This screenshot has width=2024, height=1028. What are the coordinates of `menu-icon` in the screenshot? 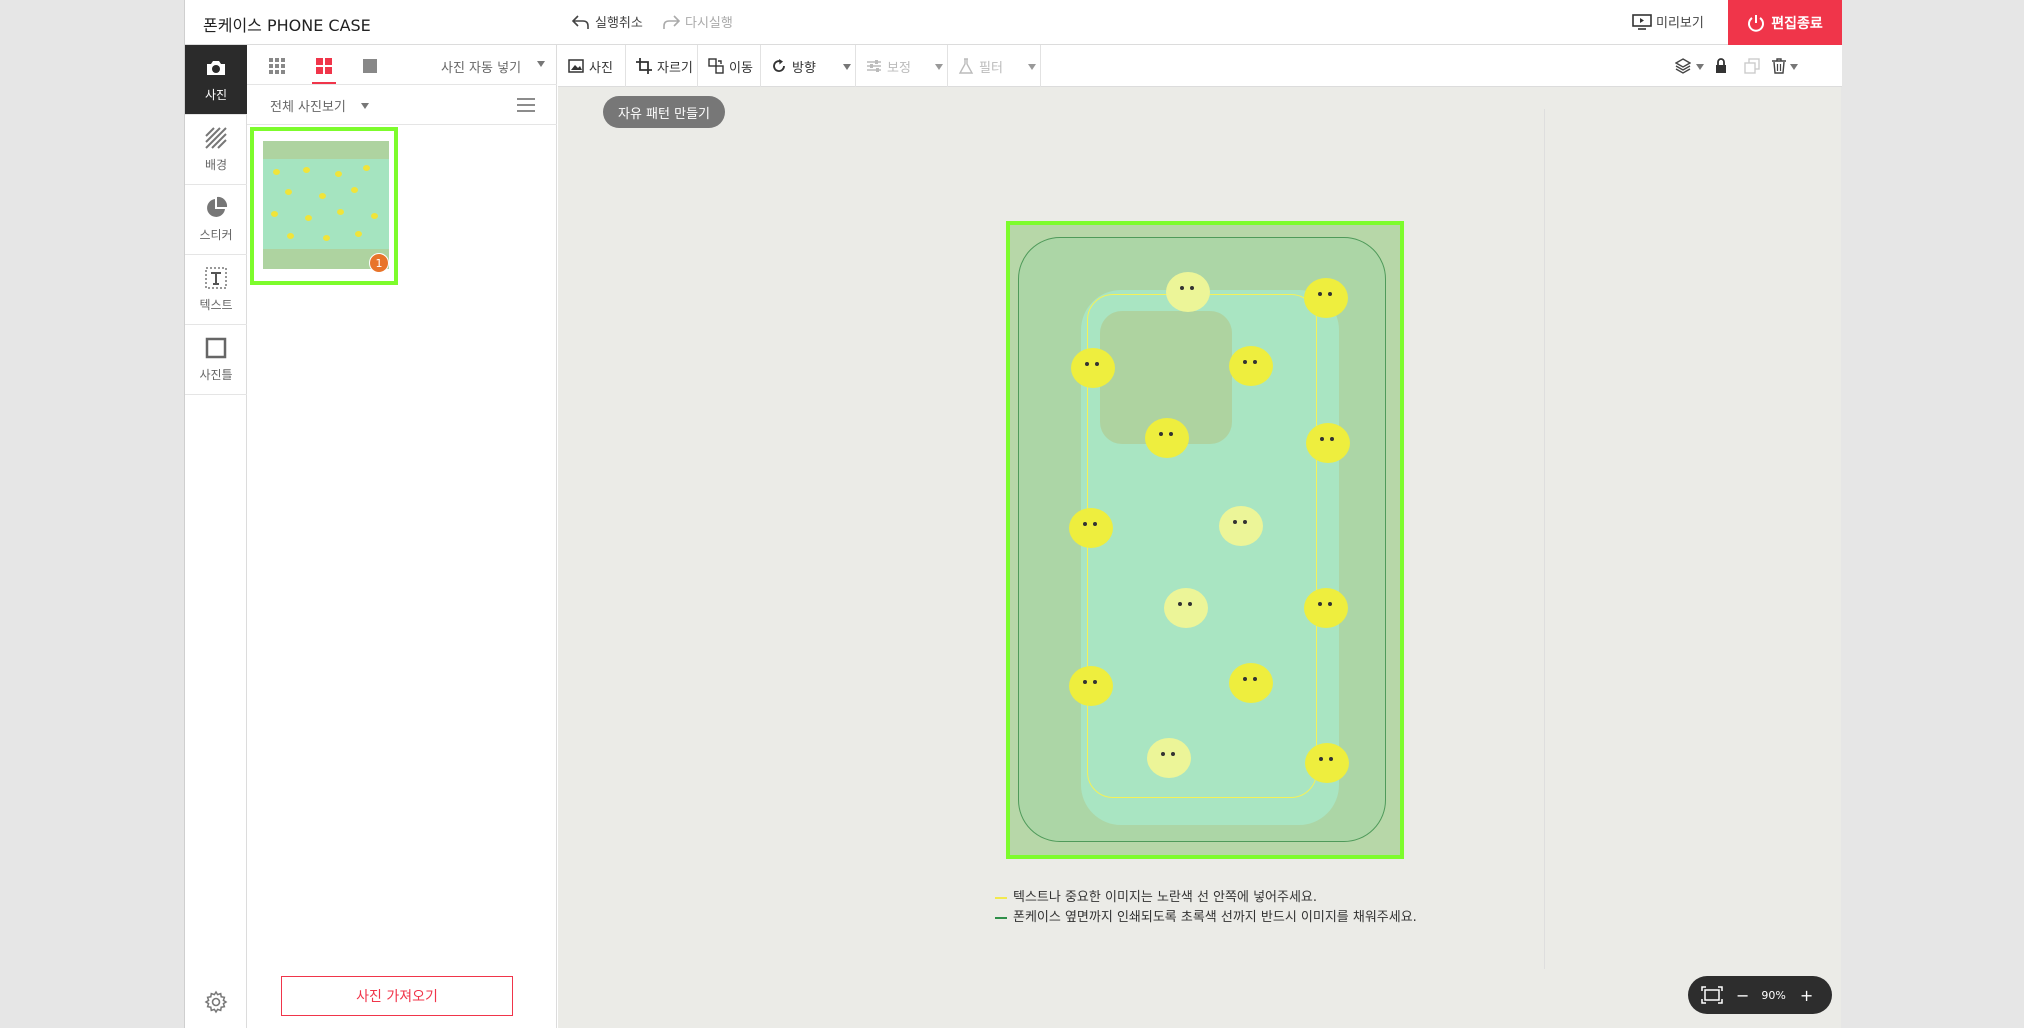 It's located at (526, 105).